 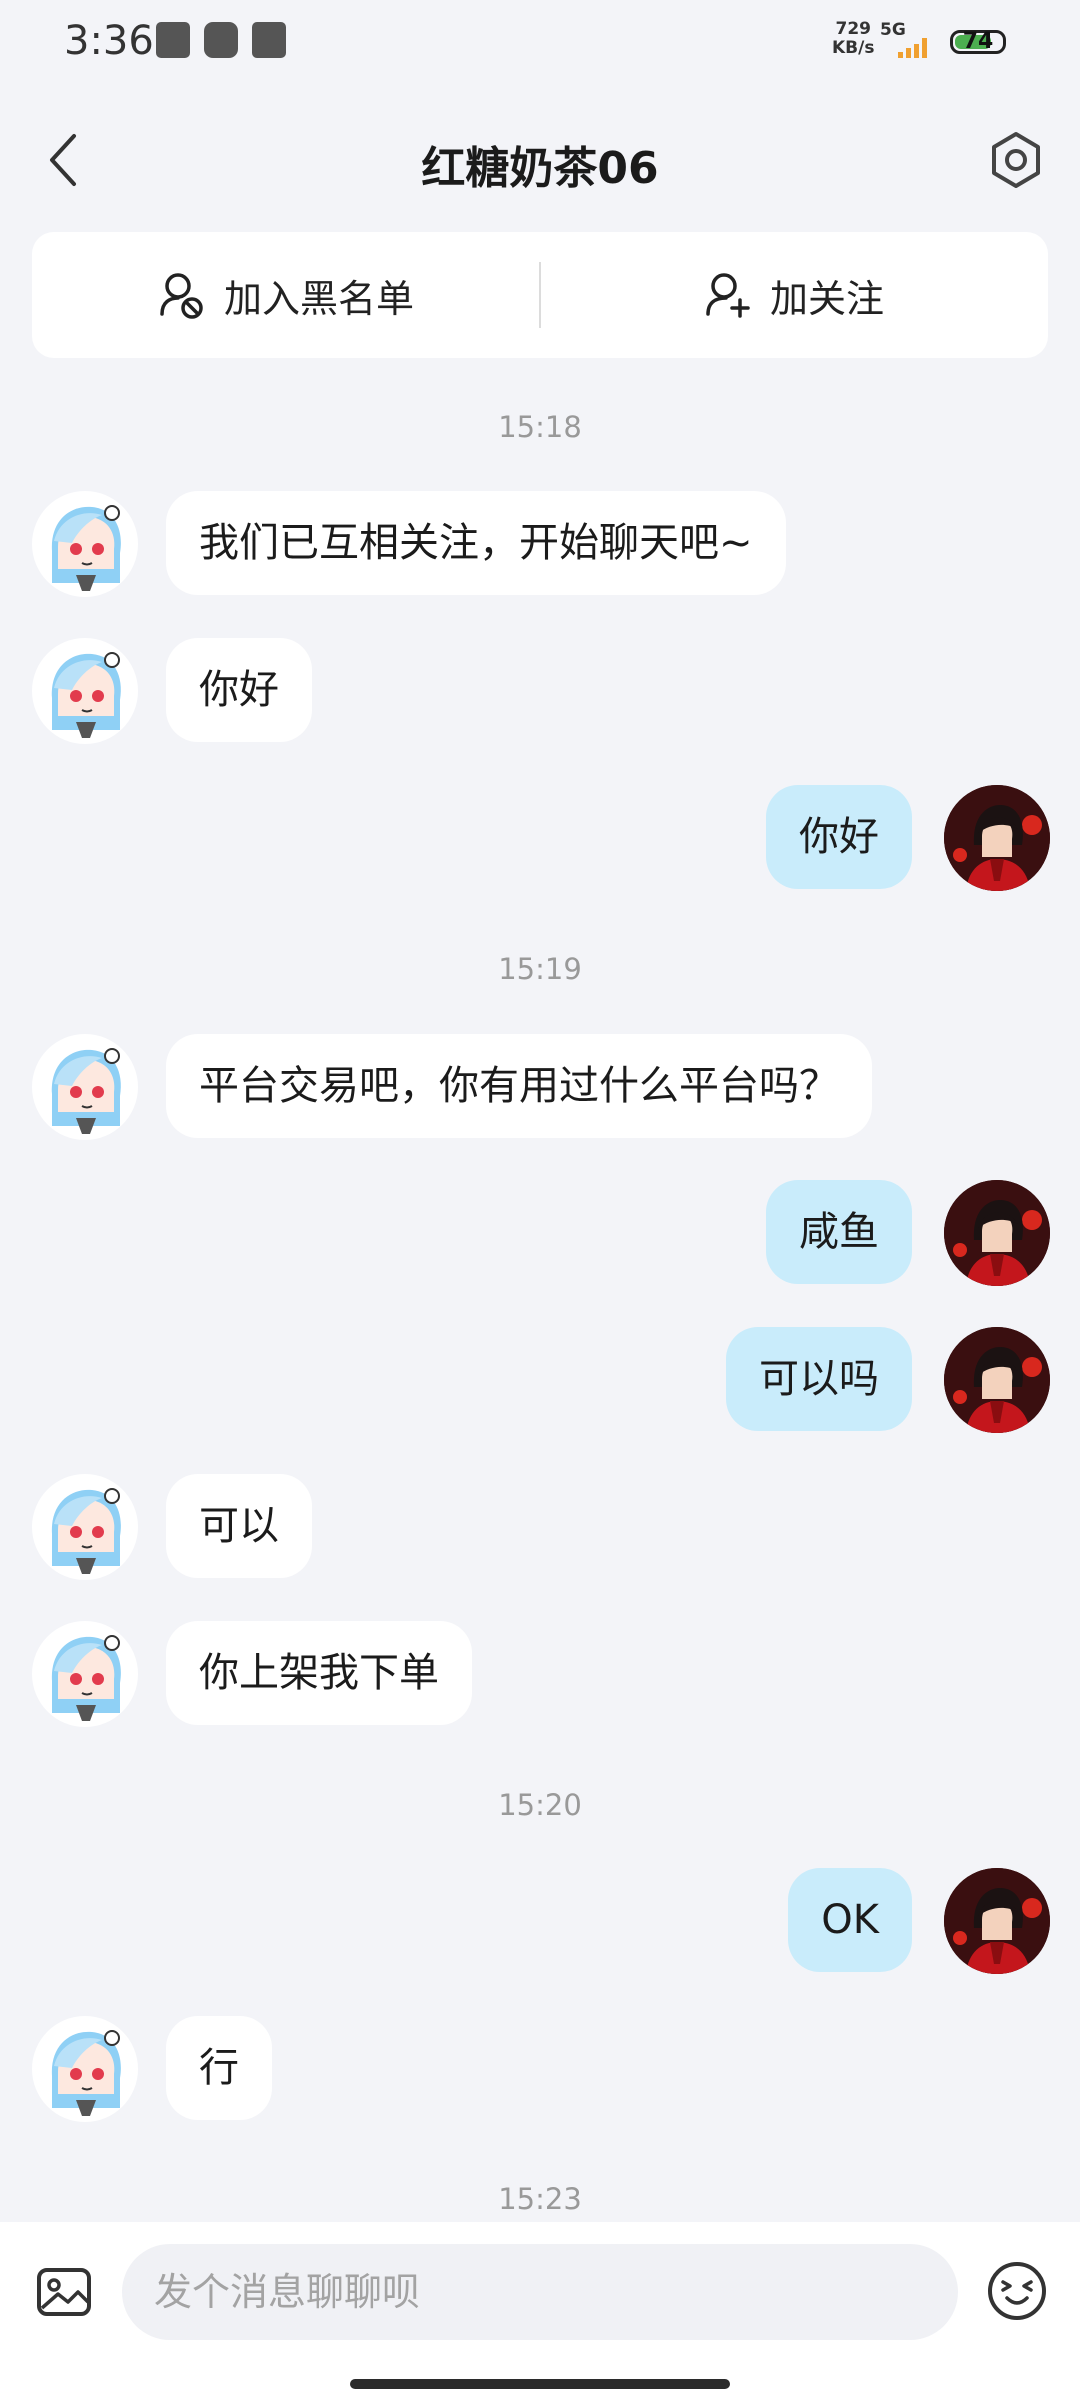 I want to click on message-row-sent: OK, so click(x=540, y=1922).